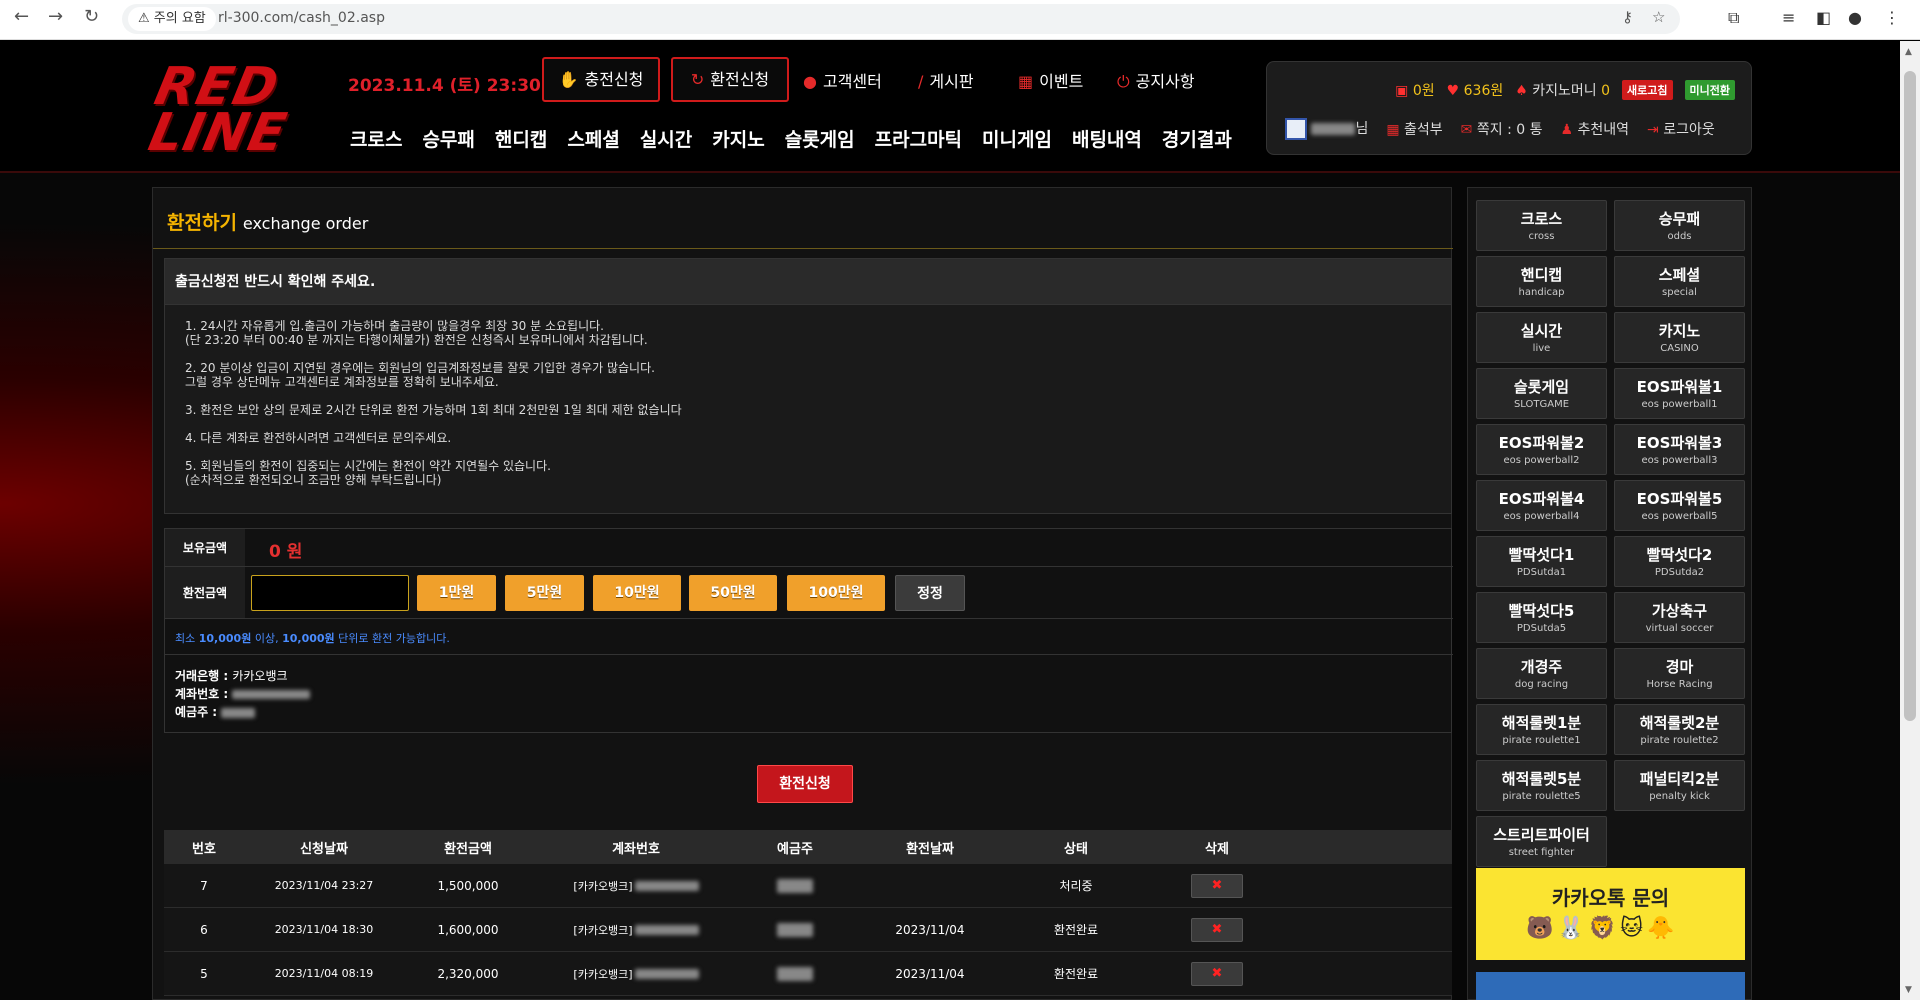 This screenshot has width=1920, height=1000. I want to click on game-button-sublabel: eos powerball2, so click(1541, 460).